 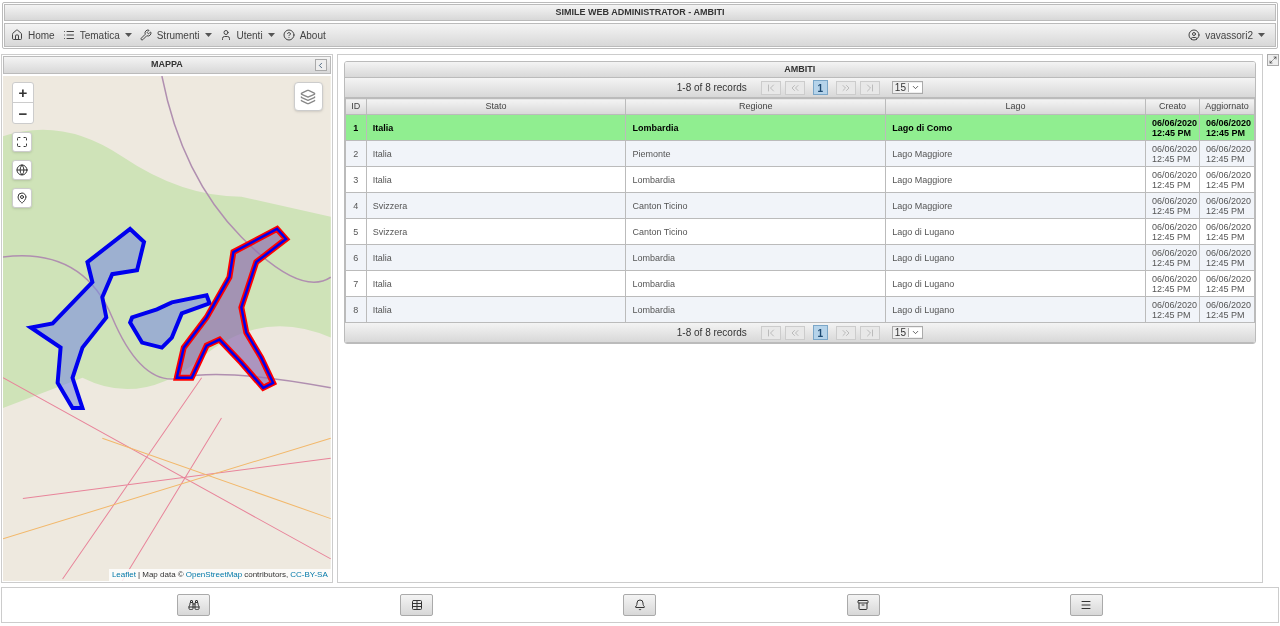 I want to click on list-icon, so click(x=68, y=35).